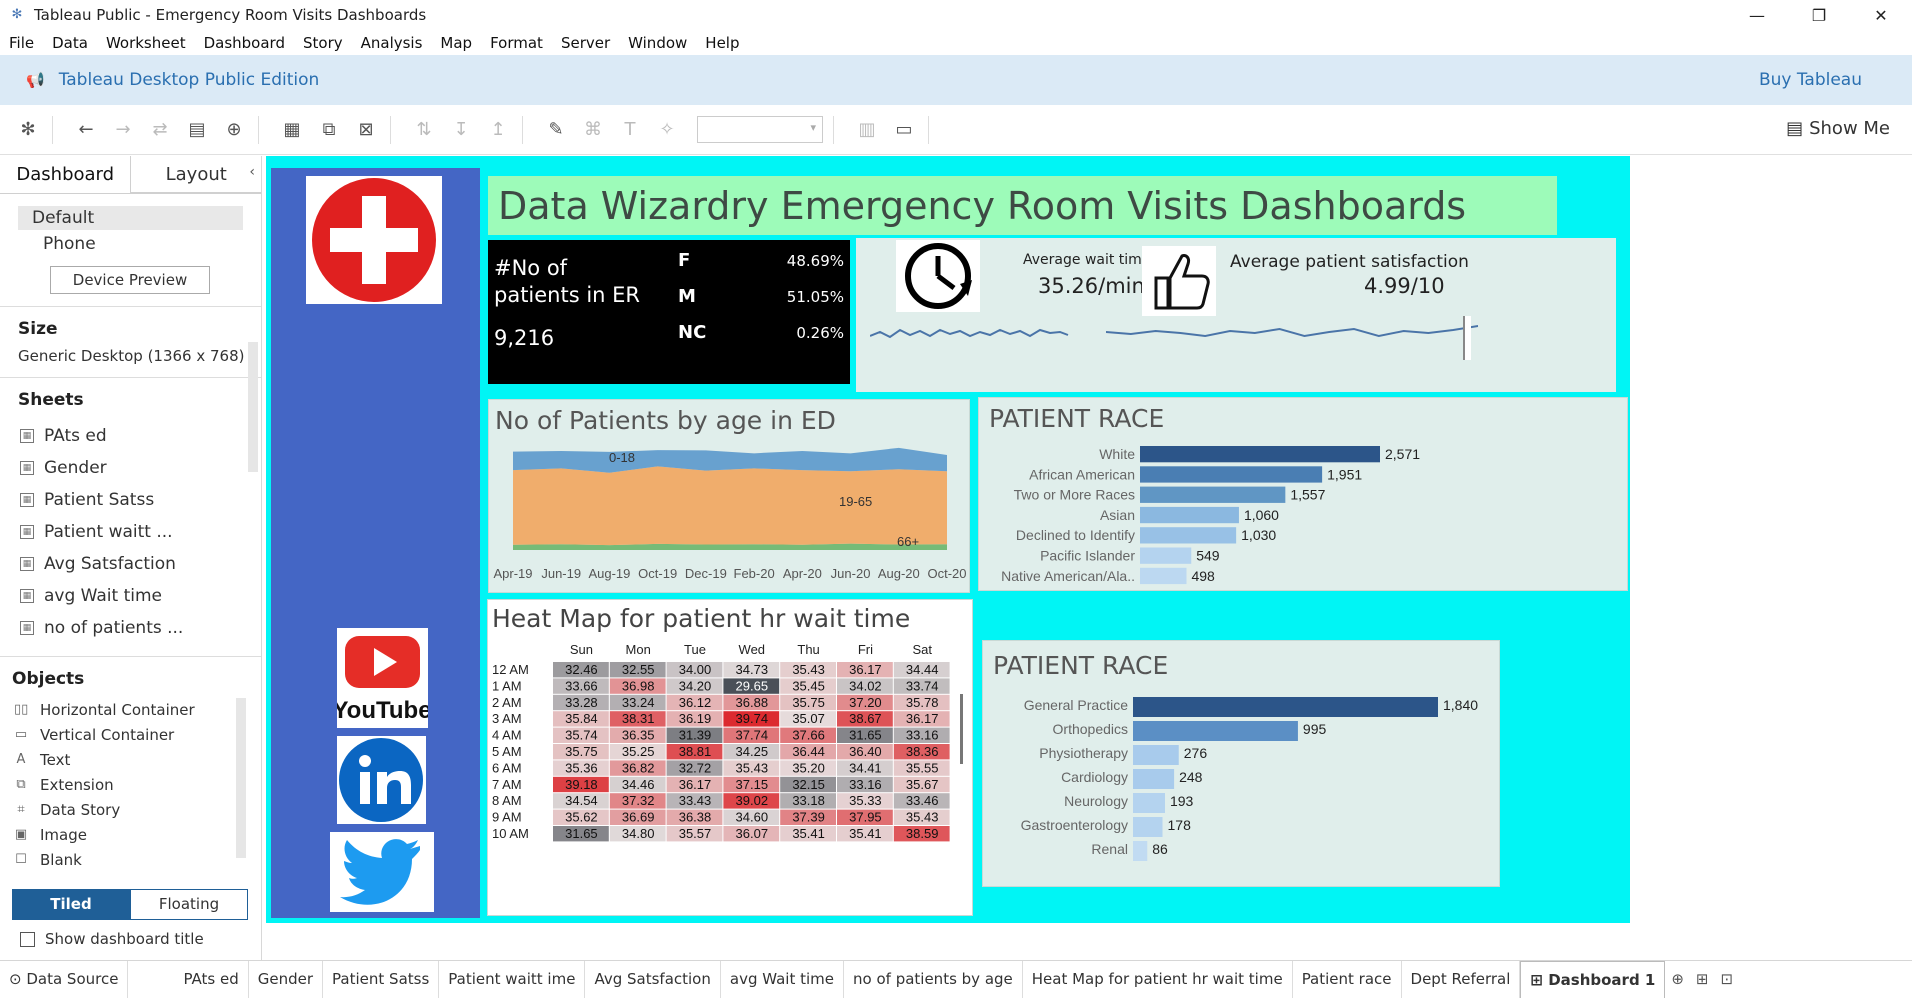 The width and height of the screenshot is (1912, 999). Describe the element at coordinates (382, 678) in the screenshot. I see `youtube-logo: YouTube` at that location.